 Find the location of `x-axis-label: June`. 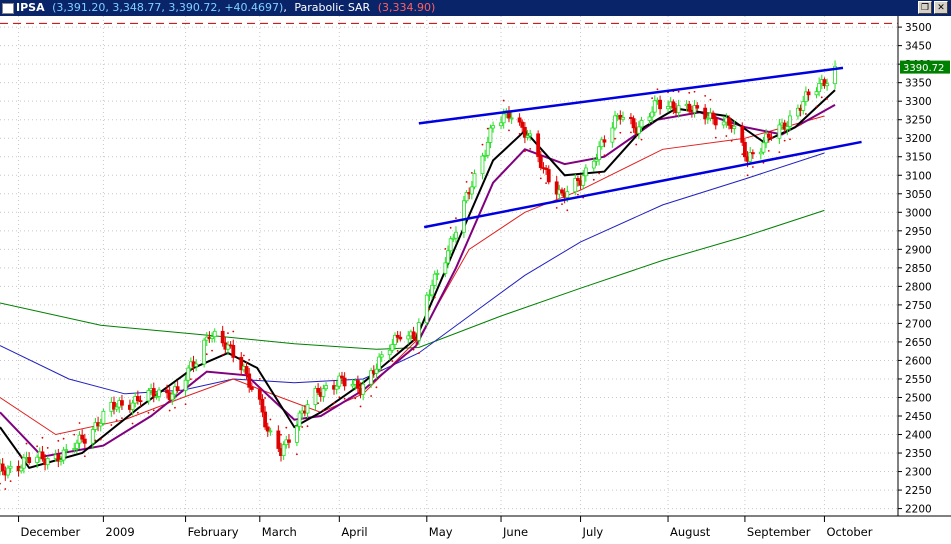

x-axis-label: June is located at coordinates (515, 532).